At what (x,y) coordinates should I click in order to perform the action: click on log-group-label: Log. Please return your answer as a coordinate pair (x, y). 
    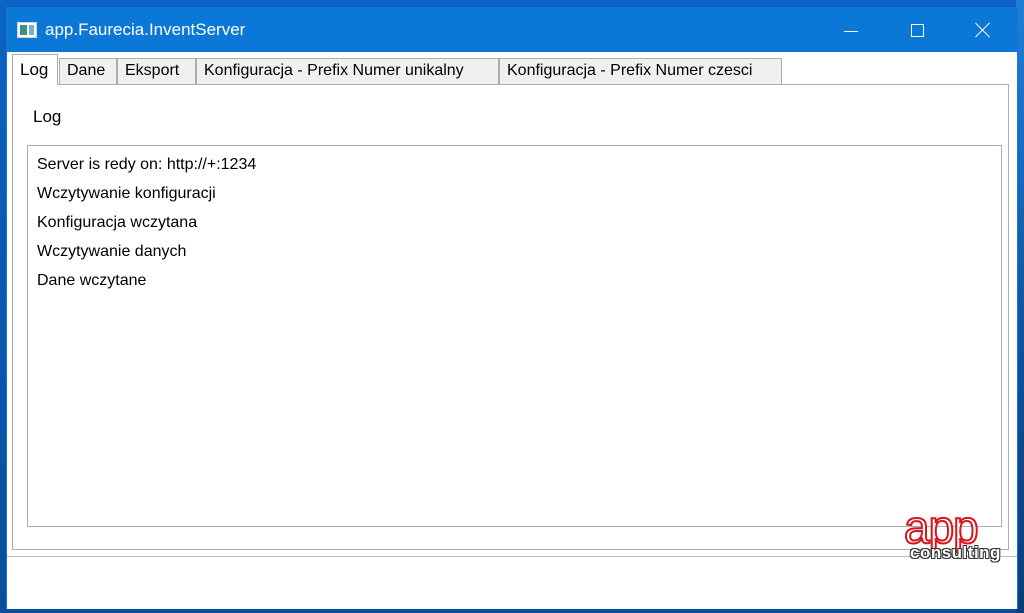
    Looking at the image, I should click on (47, 116).